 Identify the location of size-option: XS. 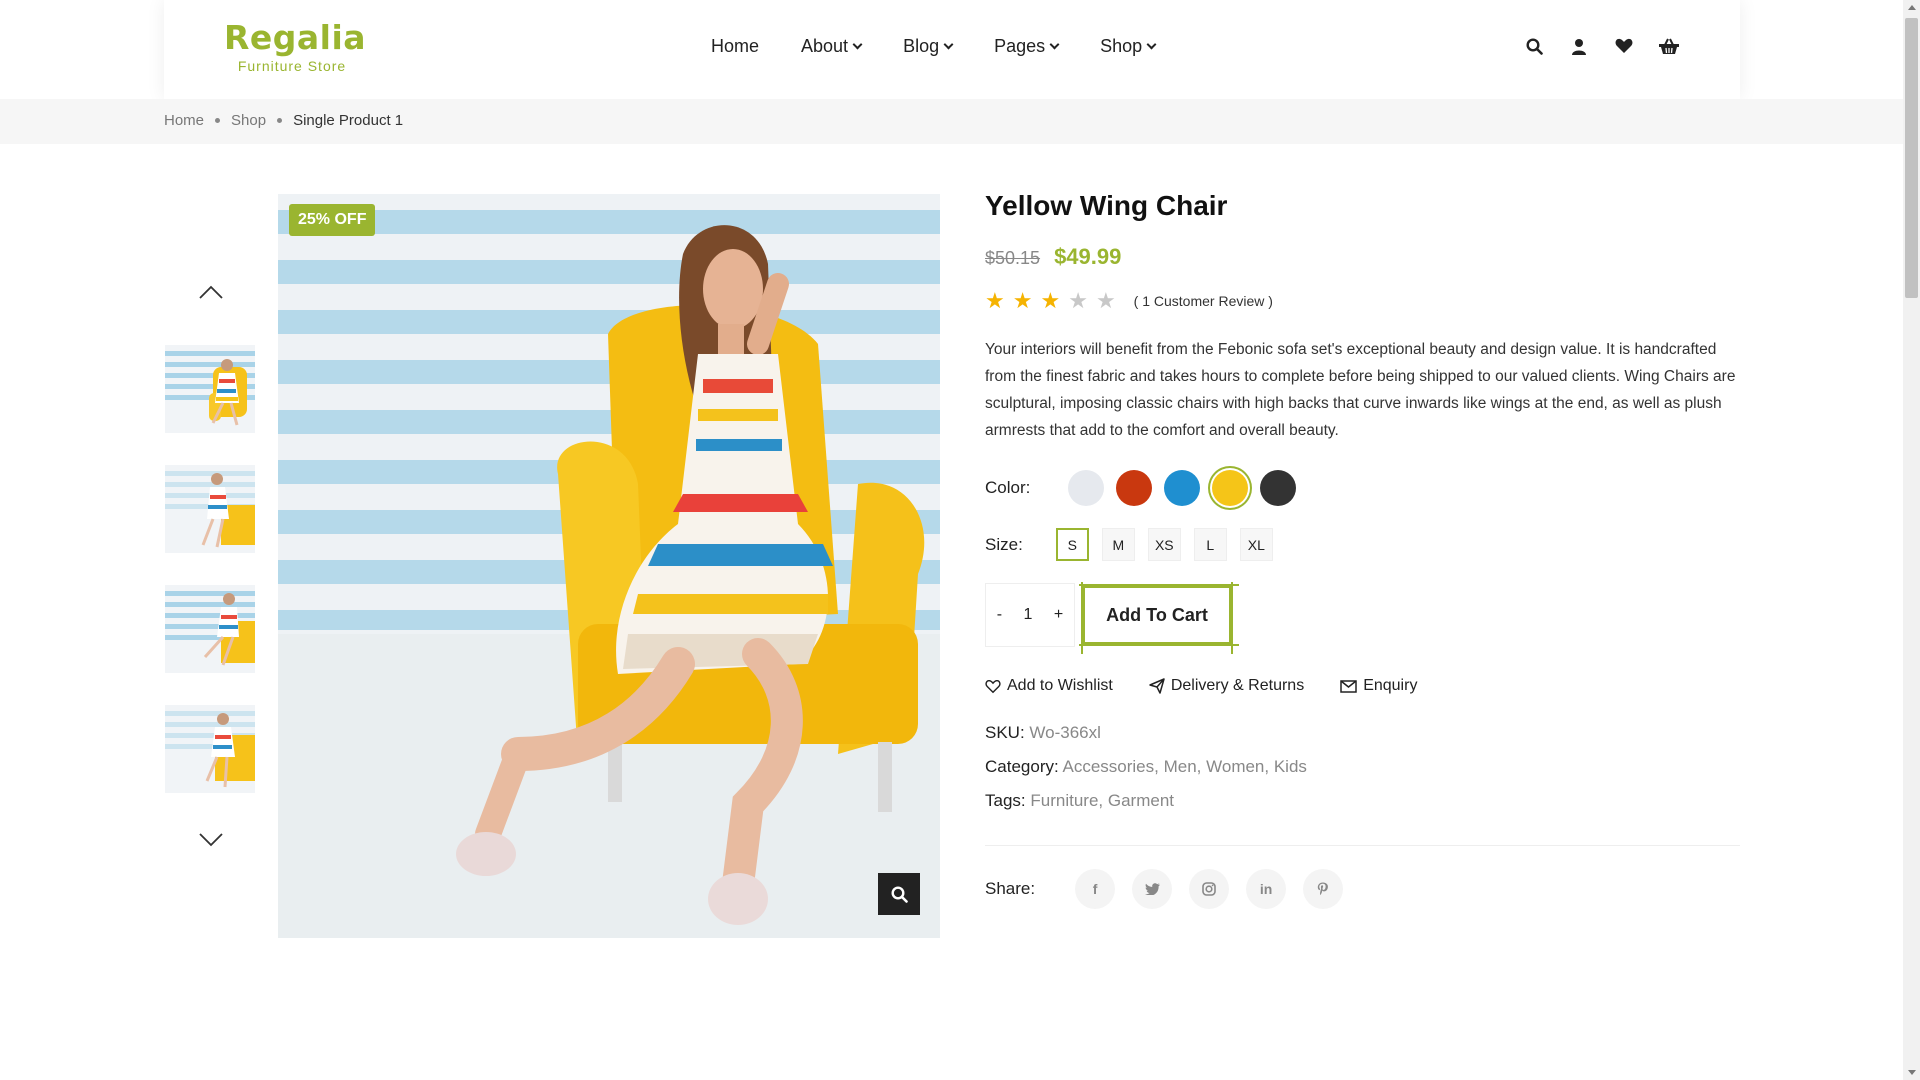
(1164, 544).